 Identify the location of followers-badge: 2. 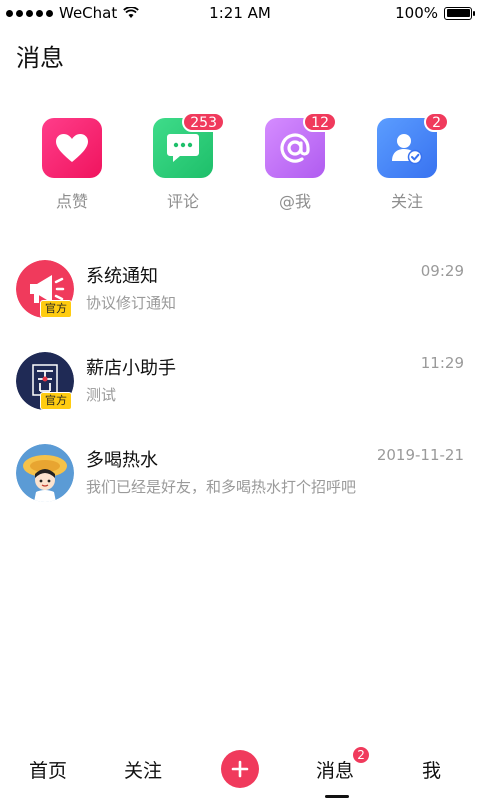
(436, 122).